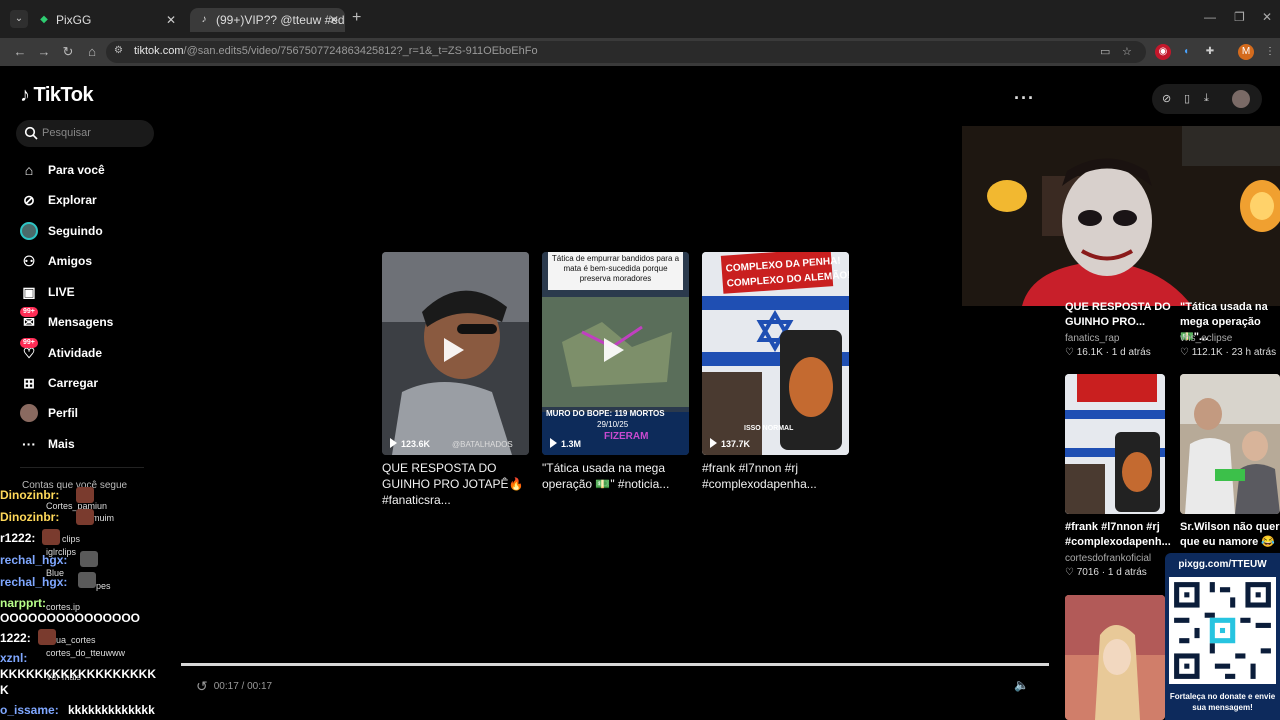  I want to click on thumbnail-lower-third: MURO DO BOPE: 119 MORTOS, so click(605, 413).